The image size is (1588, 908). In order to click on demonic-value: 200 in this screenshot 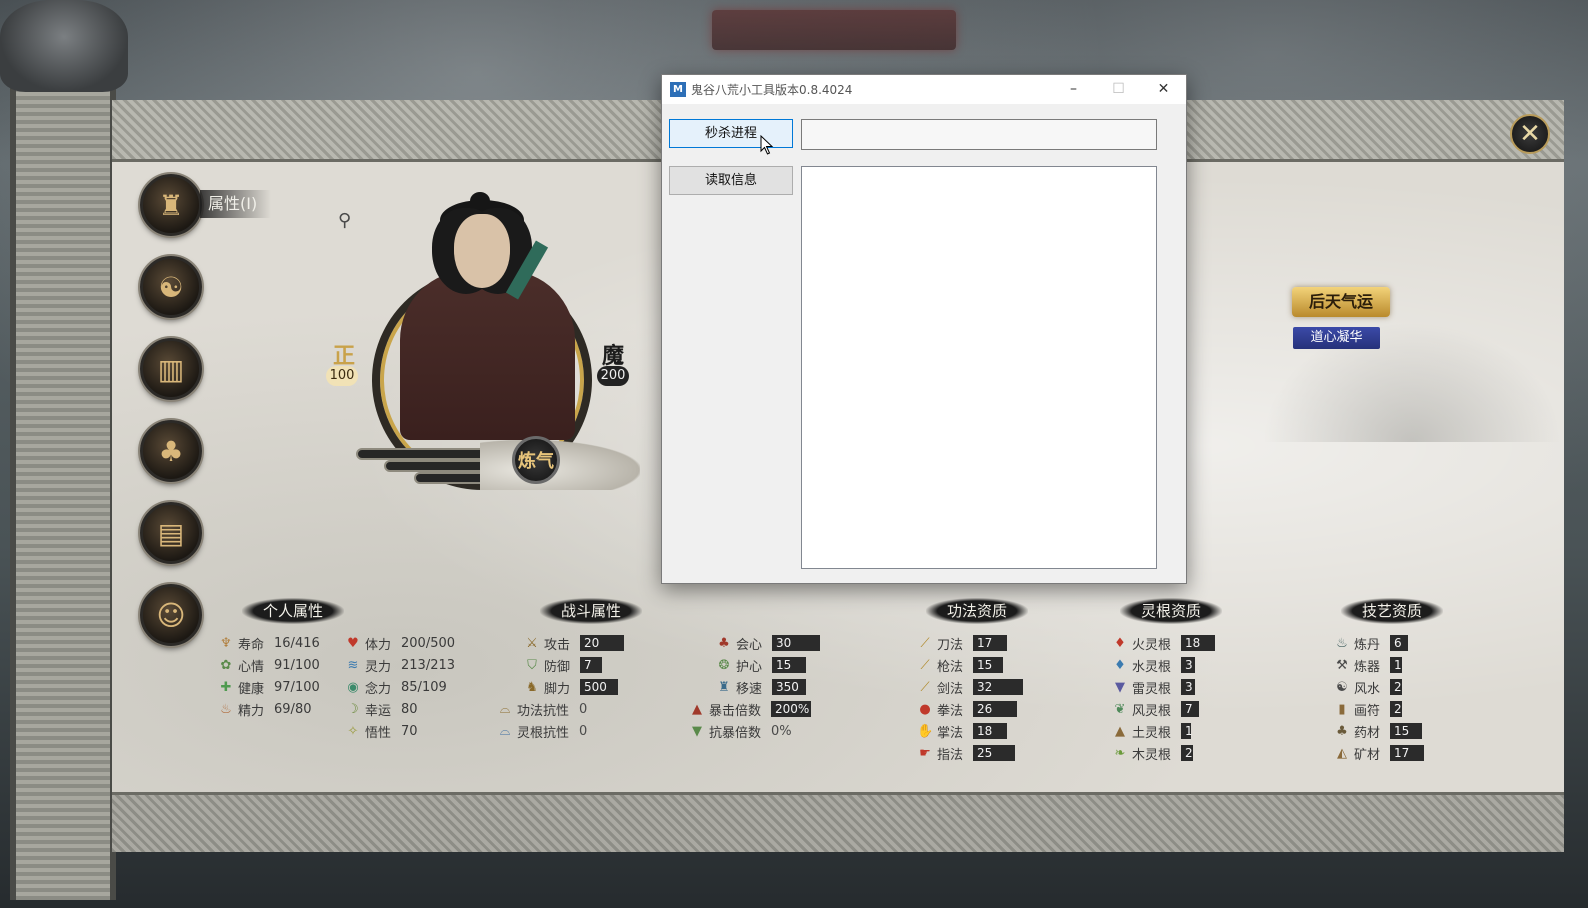, I will do `click(613, 376)`.